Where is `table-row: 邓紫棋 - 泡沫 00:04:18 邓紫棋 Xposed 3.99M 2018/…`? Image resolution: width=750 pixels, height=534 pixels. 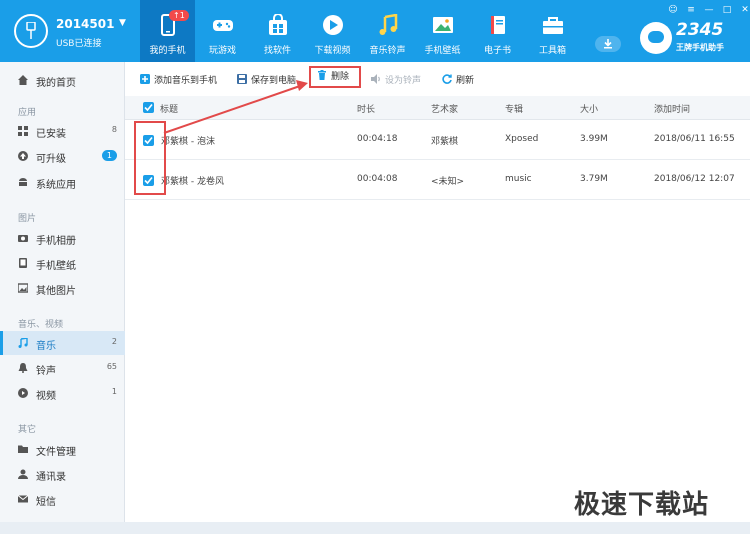 table-row: 邓紫棋 - 泡沫 00:04:18 邓紫棋 Xposed 3.99M 2018/… is located at coordinates (437, 140).